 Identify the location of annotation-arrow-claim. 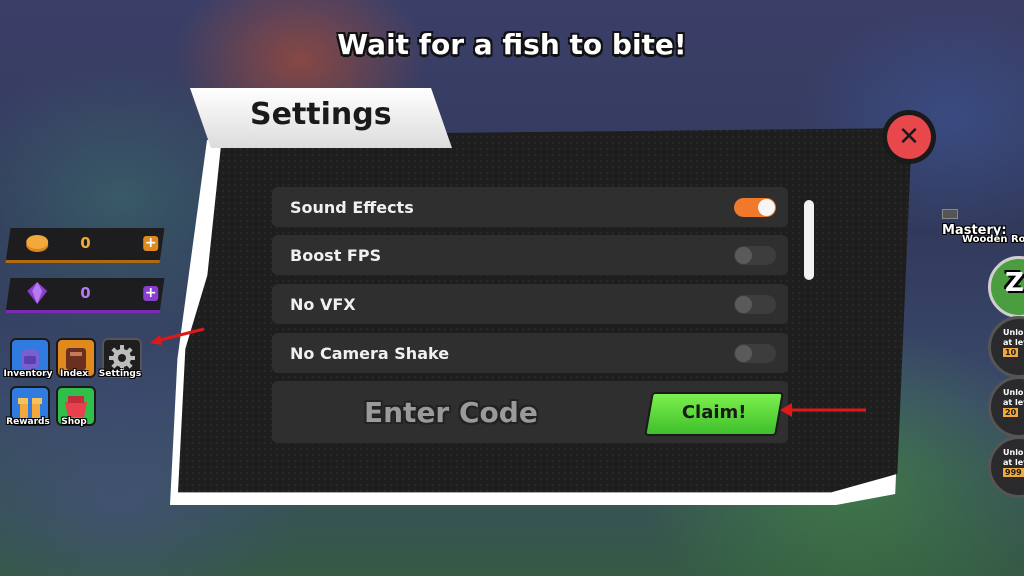
(824, 410).